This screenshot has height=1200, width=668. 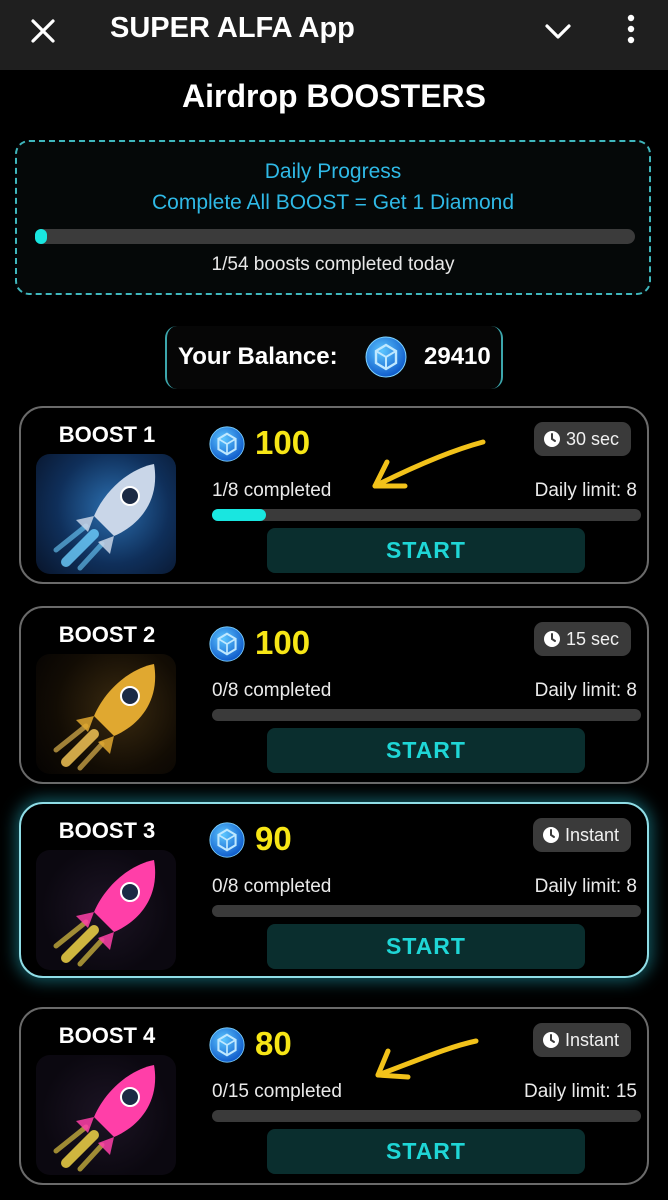 What do you see at coordinates (43, 31) in the screenshot?
I see `close-icon` at bounding box center [43, 31].